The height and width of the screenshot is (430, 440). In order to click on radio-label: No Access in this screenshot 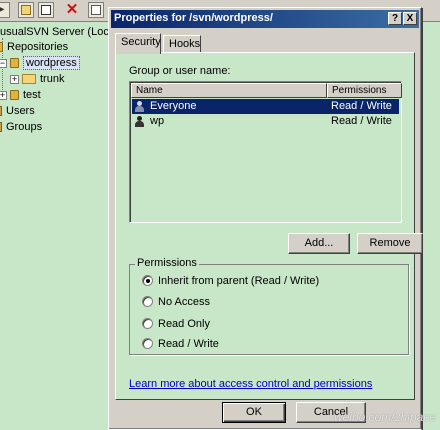, I will do `click(184, 302)`.